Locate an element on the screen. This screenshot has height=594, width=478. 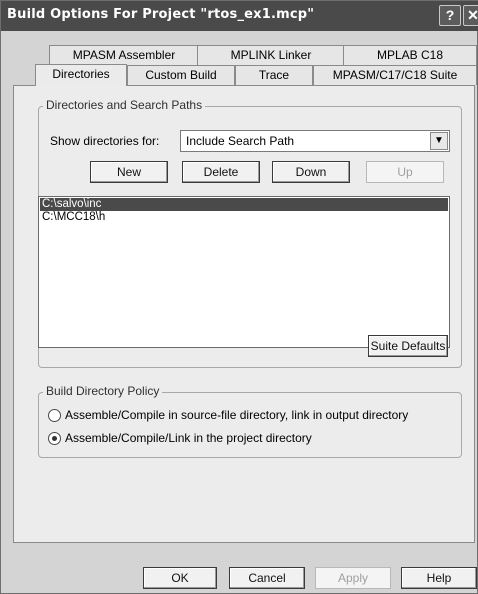
cancel-button: Cancel is located at coordinates (267, 578).